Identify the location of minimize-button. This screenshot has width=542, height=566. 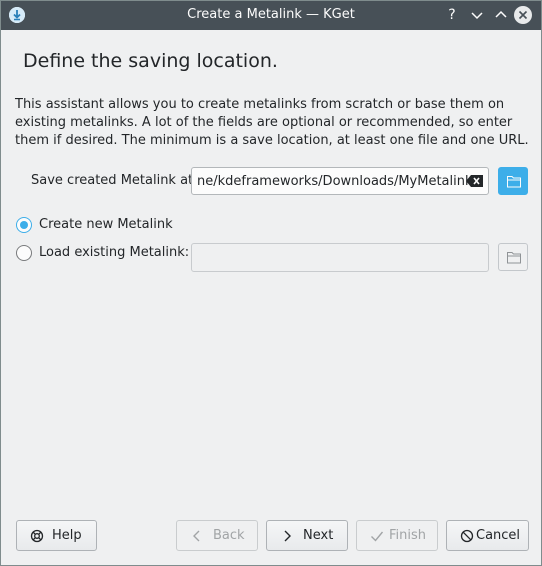
(477, 15).